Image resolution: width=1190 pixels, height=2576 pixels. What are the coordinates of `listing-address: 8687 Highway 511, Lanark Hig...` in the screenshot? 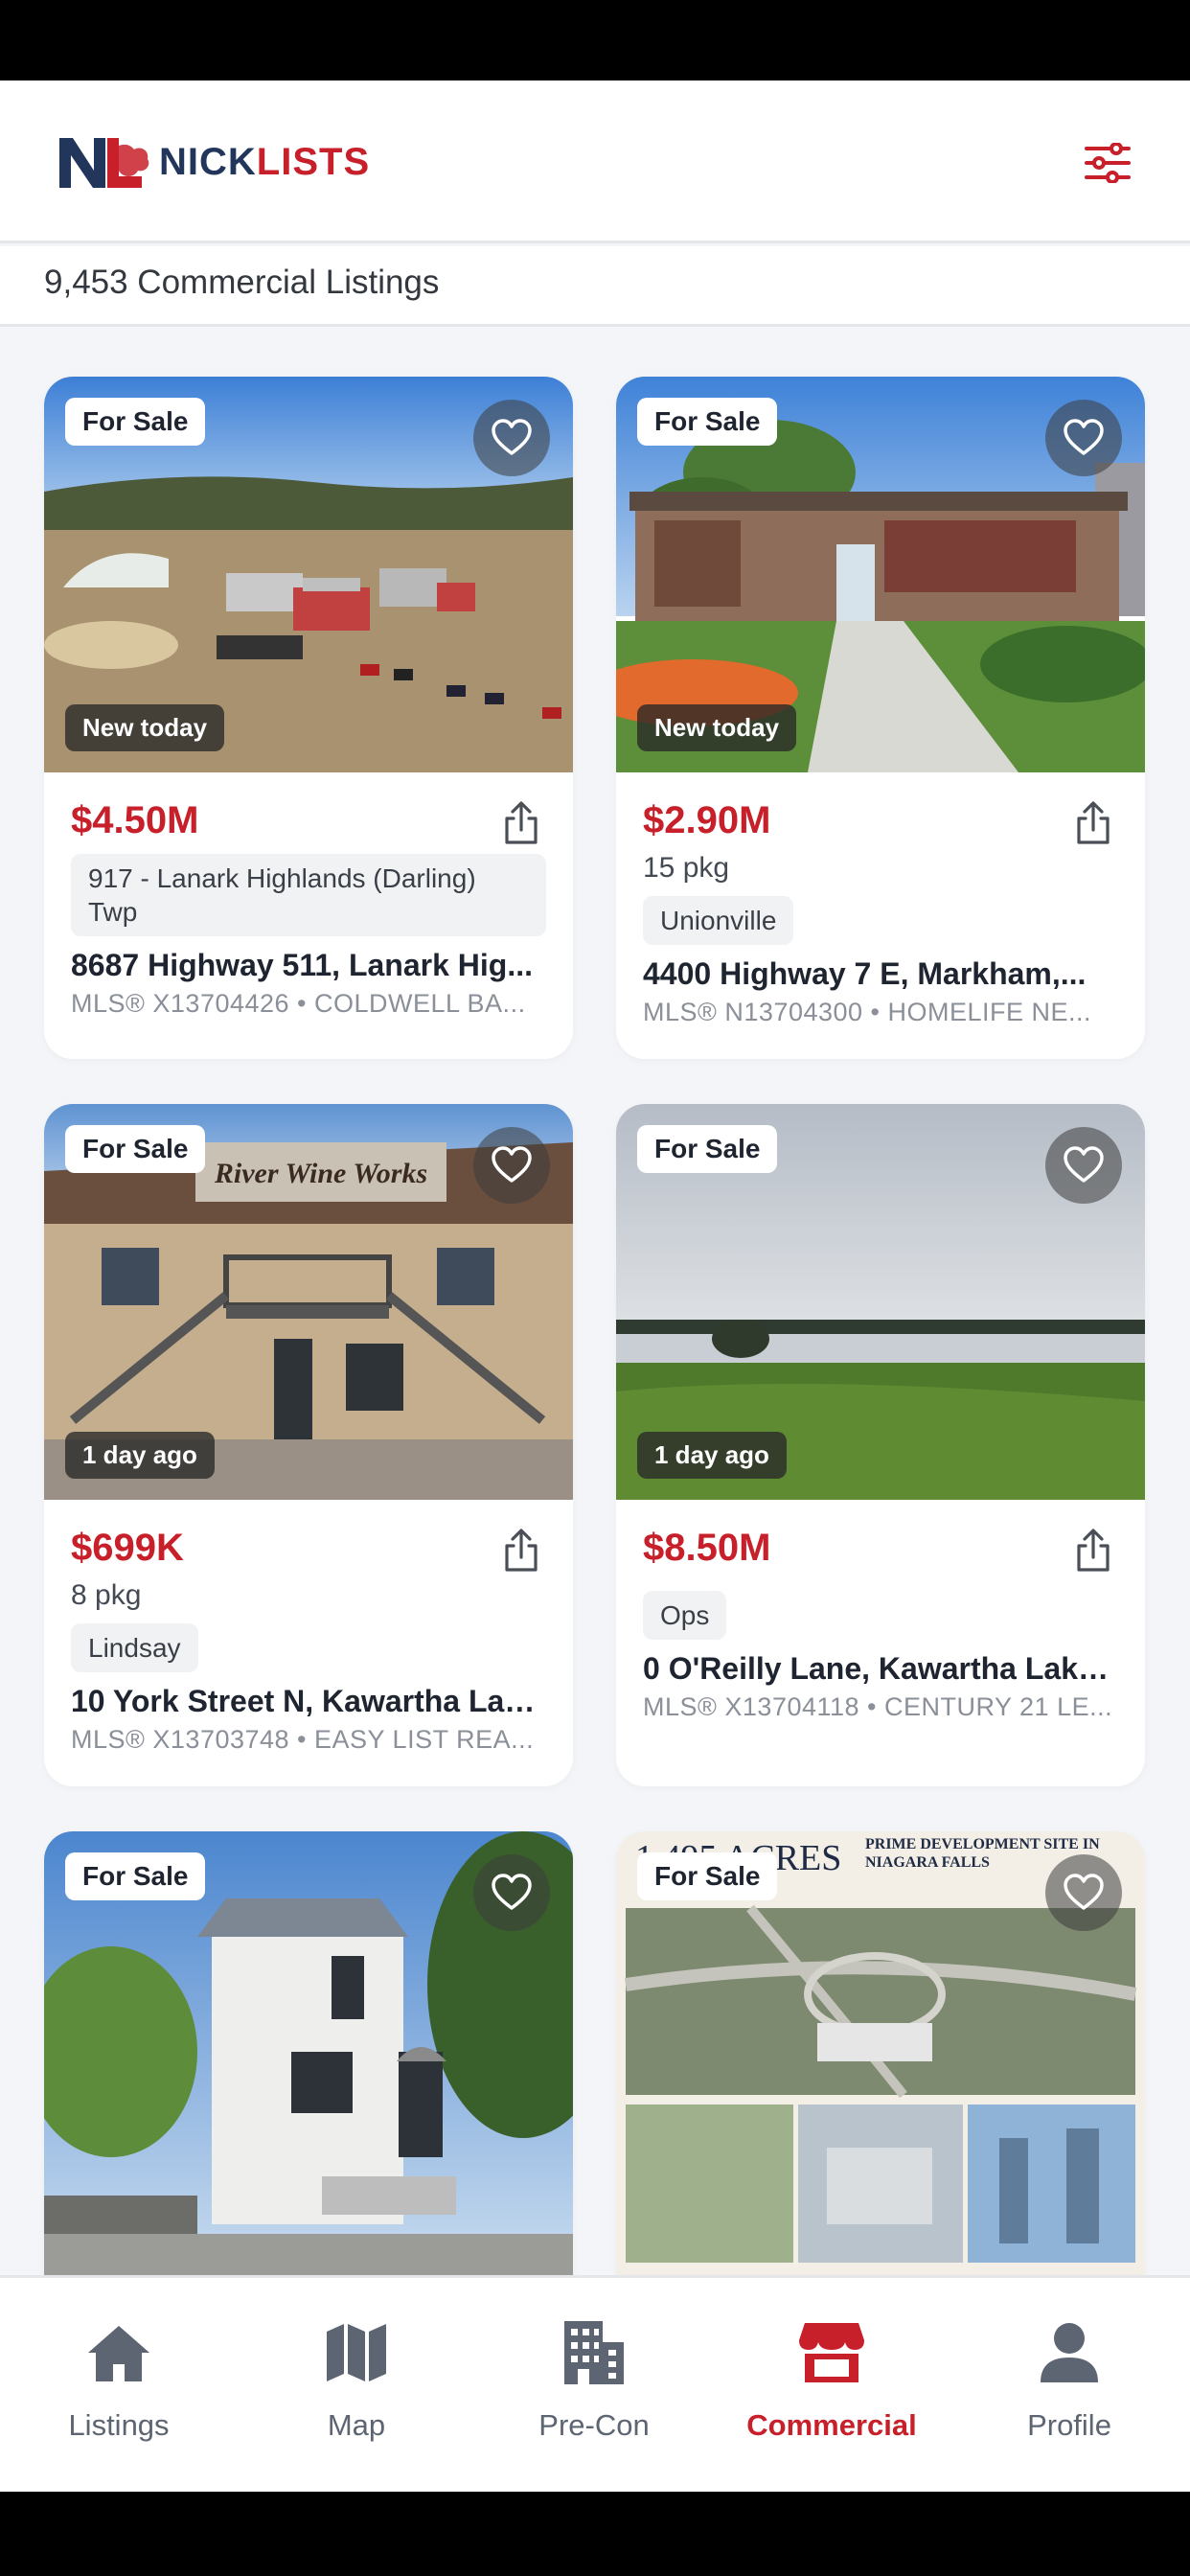 It's located at (302, 965).